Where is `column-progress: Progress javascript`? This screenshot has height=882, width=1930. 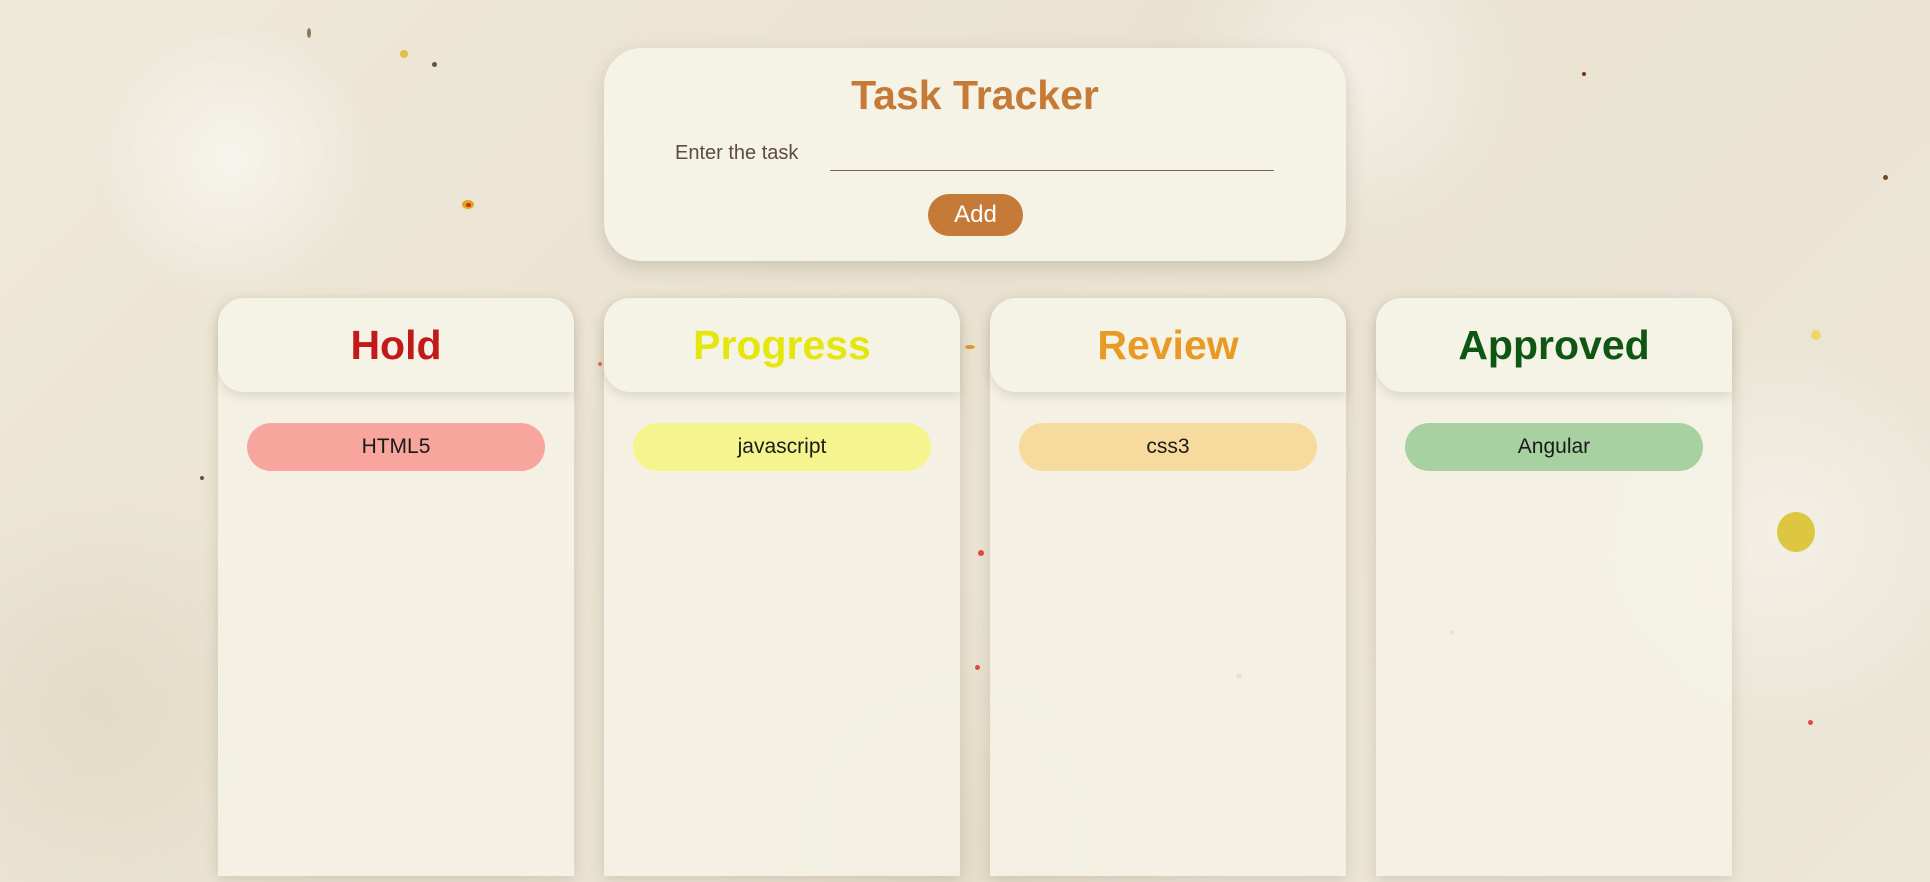 column-progress: Progress javascript is located at coordinates (782, 587).